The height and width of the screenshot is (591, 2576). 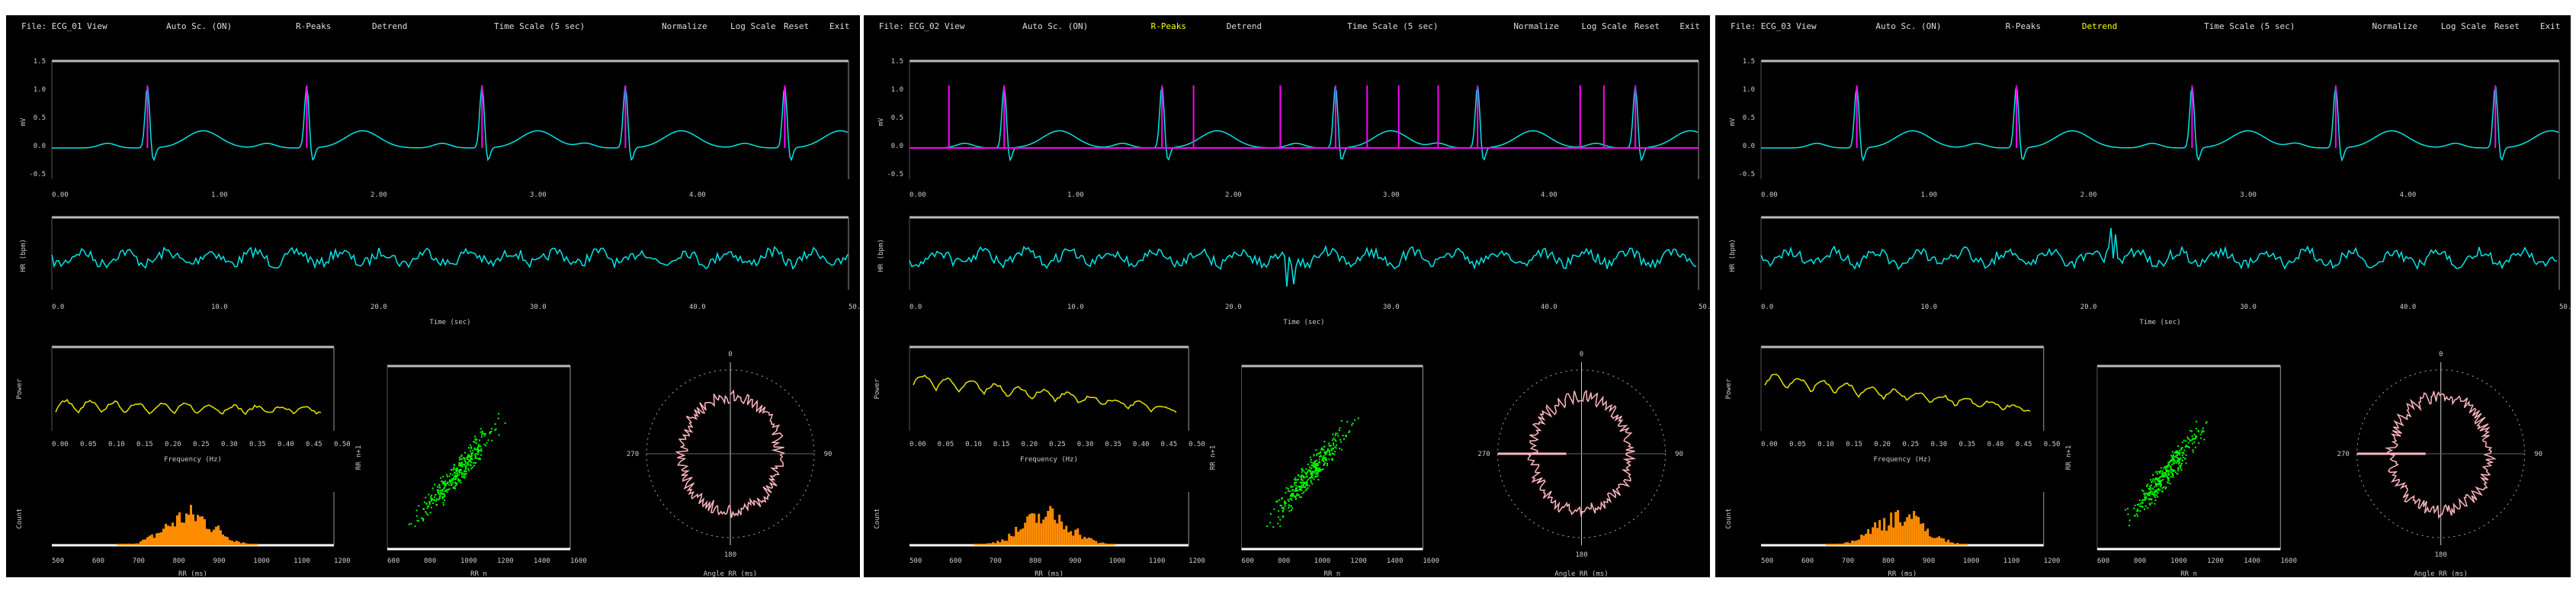 I want to click on hr-plot, so click(x=1304, y=253).